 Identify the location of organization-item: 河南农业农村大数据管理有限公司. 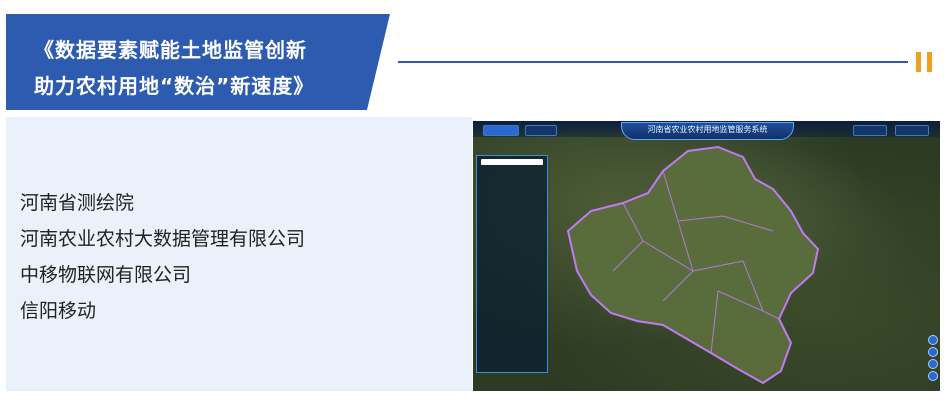
(163, 239).